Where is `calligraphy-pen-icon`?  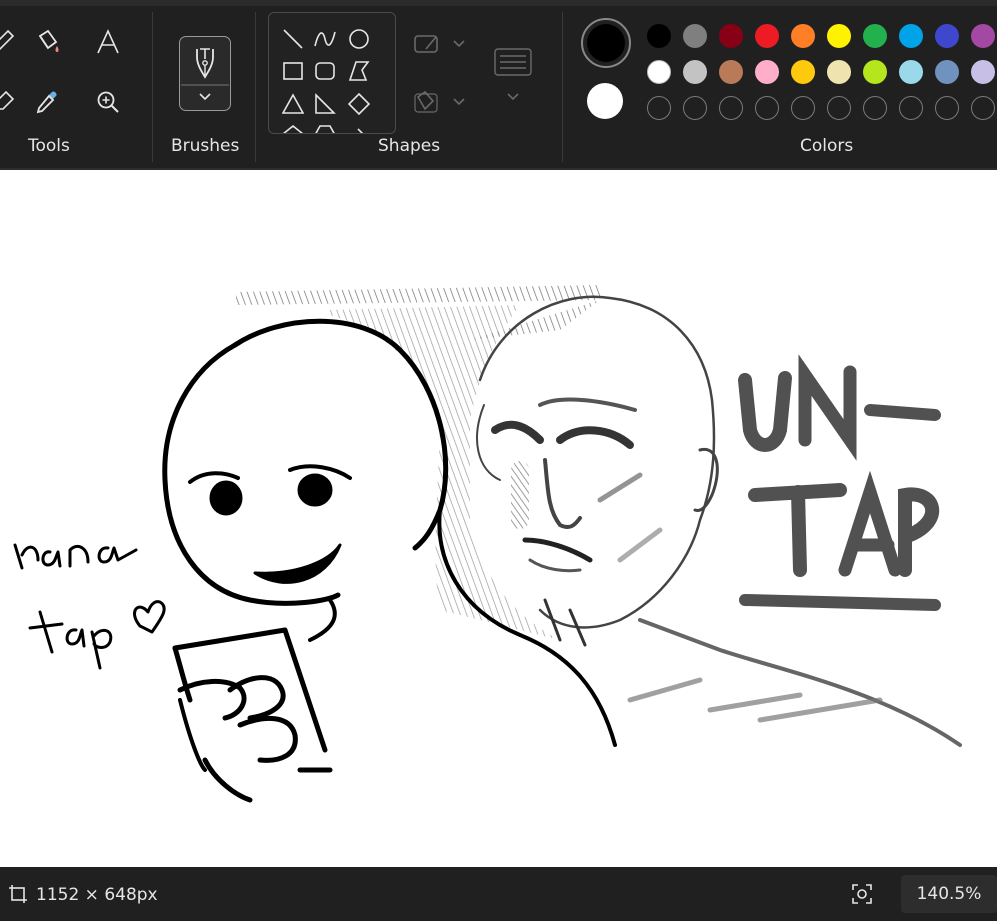
calligraphy-pen-icon is located at coordinates (205, 74).